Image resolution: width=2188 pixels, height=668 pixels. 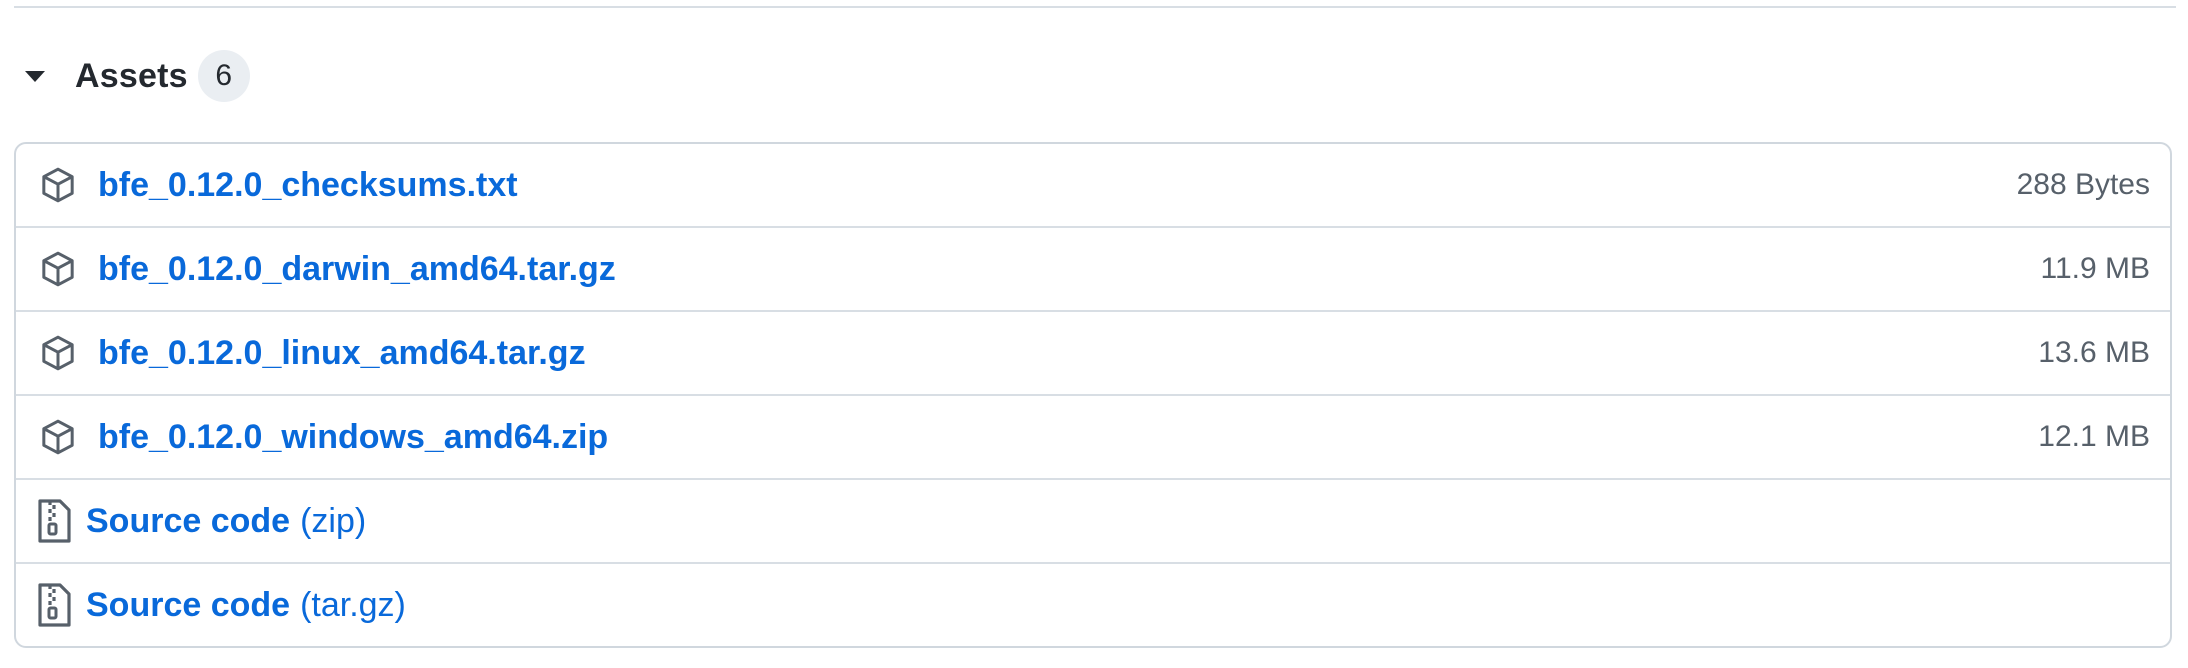 What do you see at coordinates (353, 437) in the screenshot?
I see `asset-link: bfe_0.12.0_windows_amd64.zip` at bounding box center [353, 437].